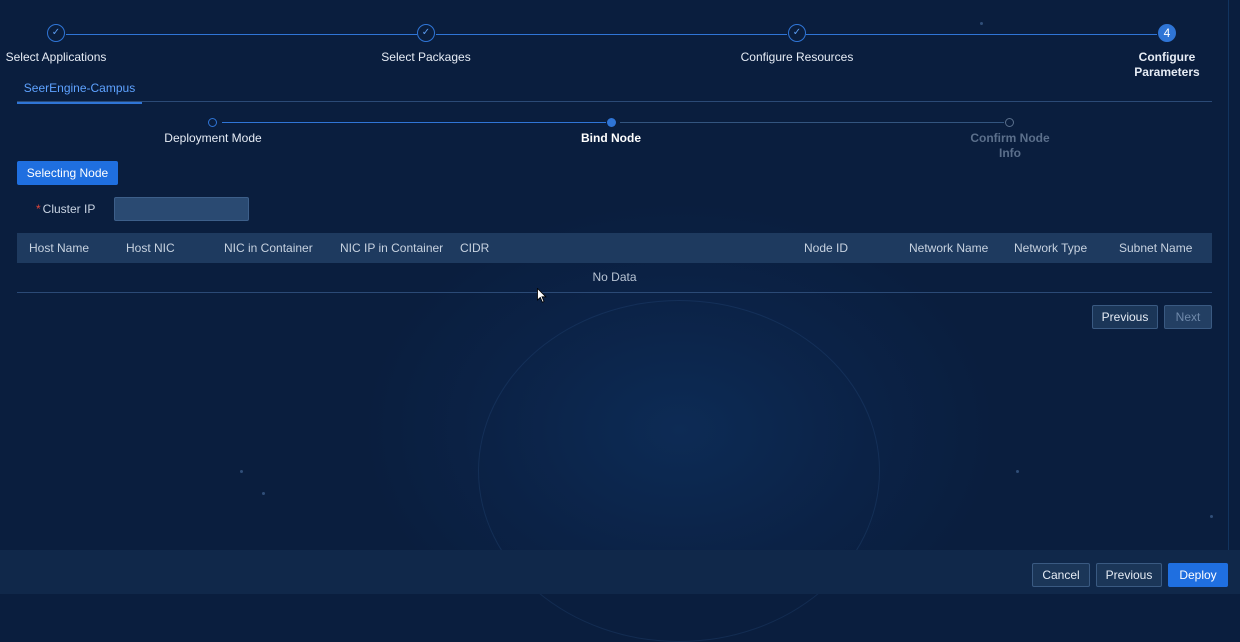 This screenshot has height=642, width=1240. Describe the element at coordinates (826, 248) in the screenshot. I see `column-node-id: Node ID` at that location.